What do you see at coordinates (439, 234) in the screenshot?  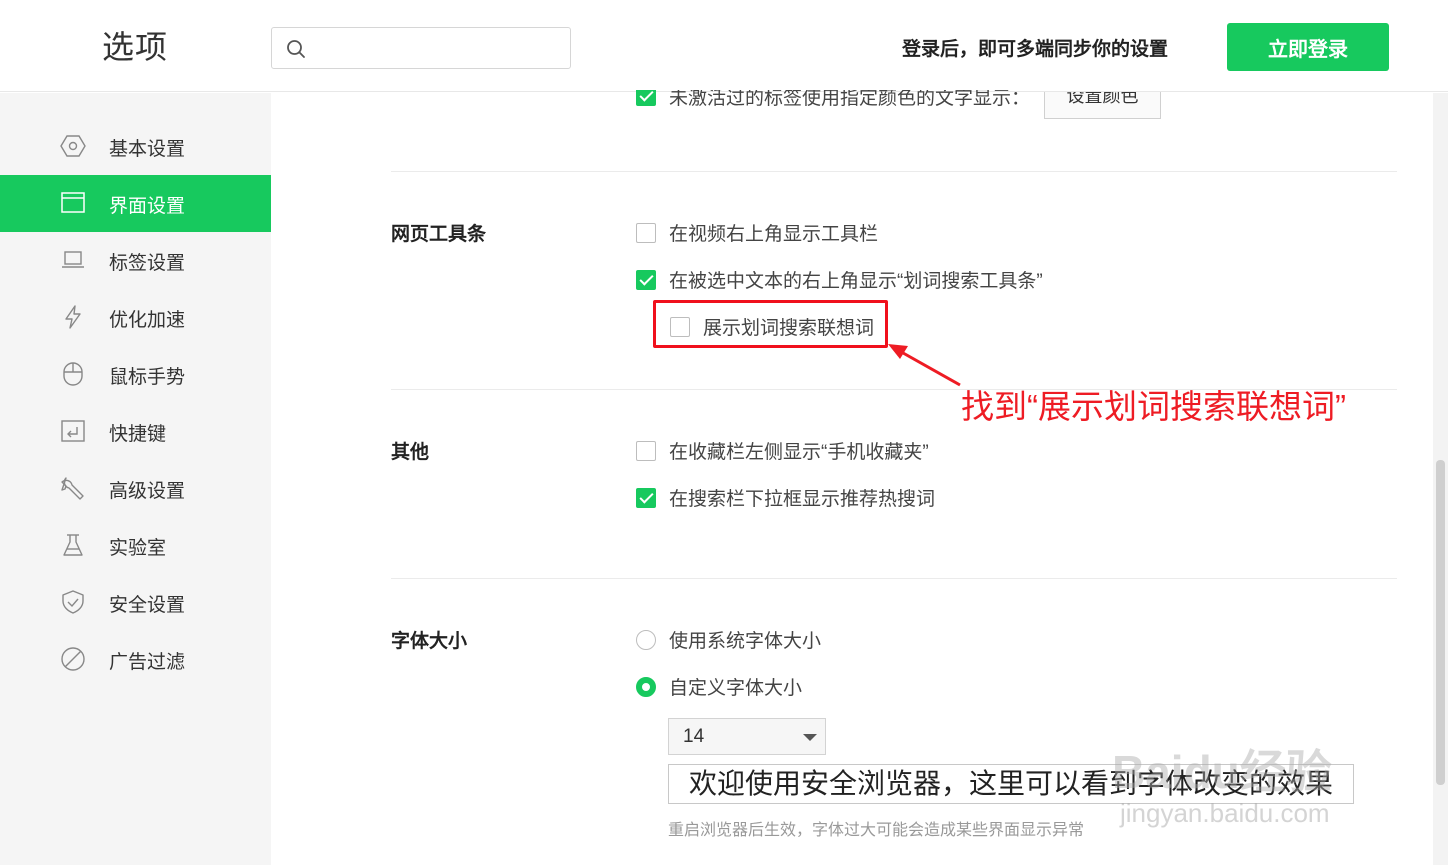 I see `section-title-web-toolbar: 网页工具条` at bounding box center [439, 234].